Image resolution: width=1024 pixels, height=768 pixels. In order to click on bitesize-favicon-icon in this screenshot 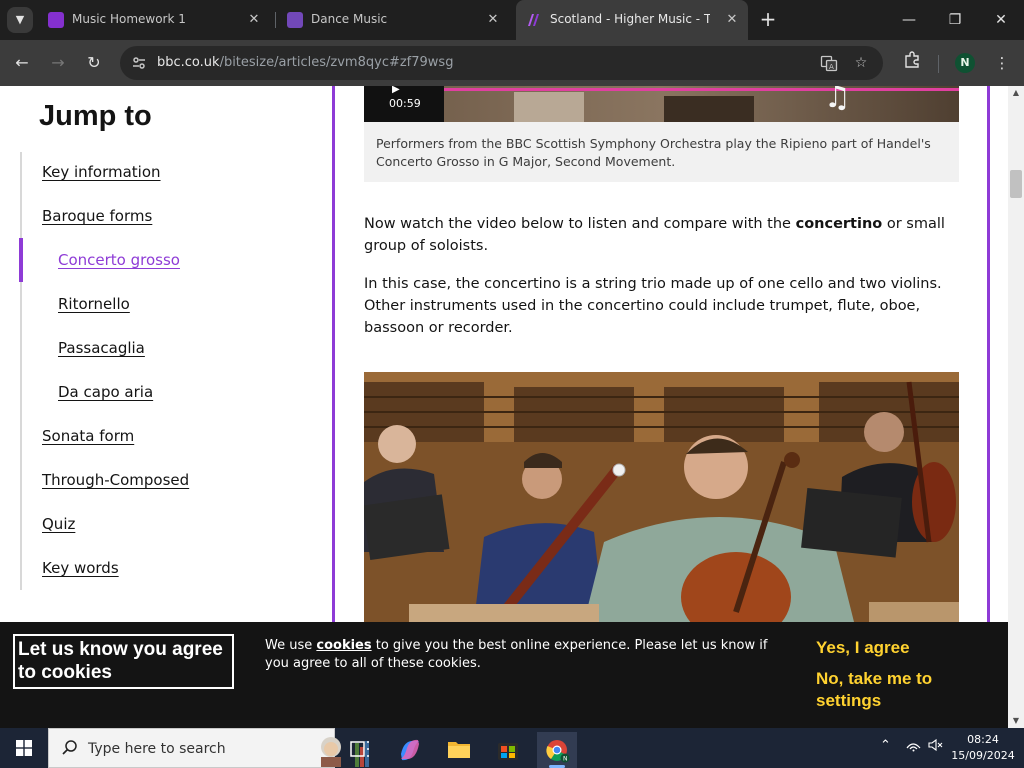, I will do `click(534, 20)`.